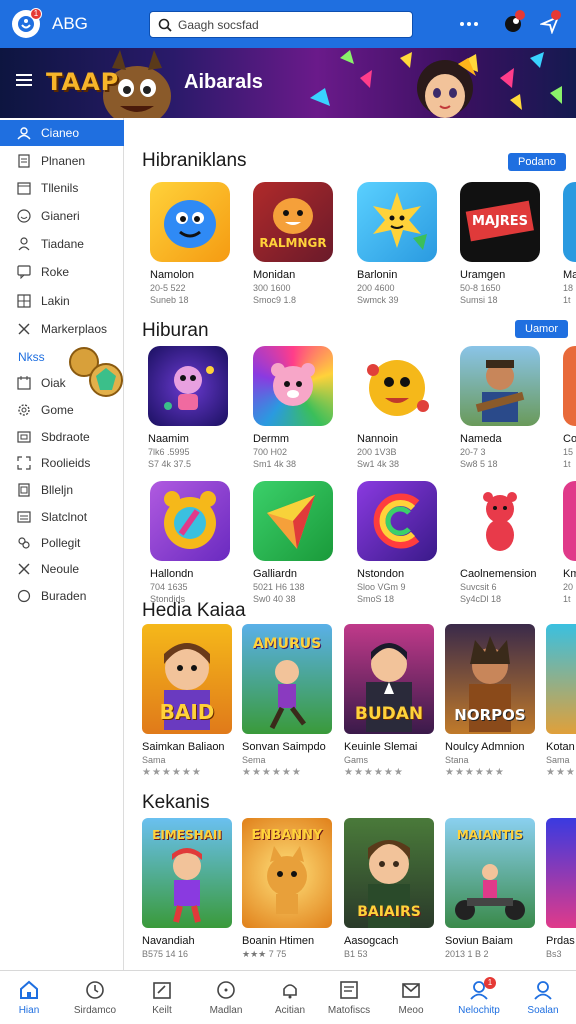  Describe the element at coordinates (162, 997) in the screenshot. I see `nav-item-2: Keilt` at that location.